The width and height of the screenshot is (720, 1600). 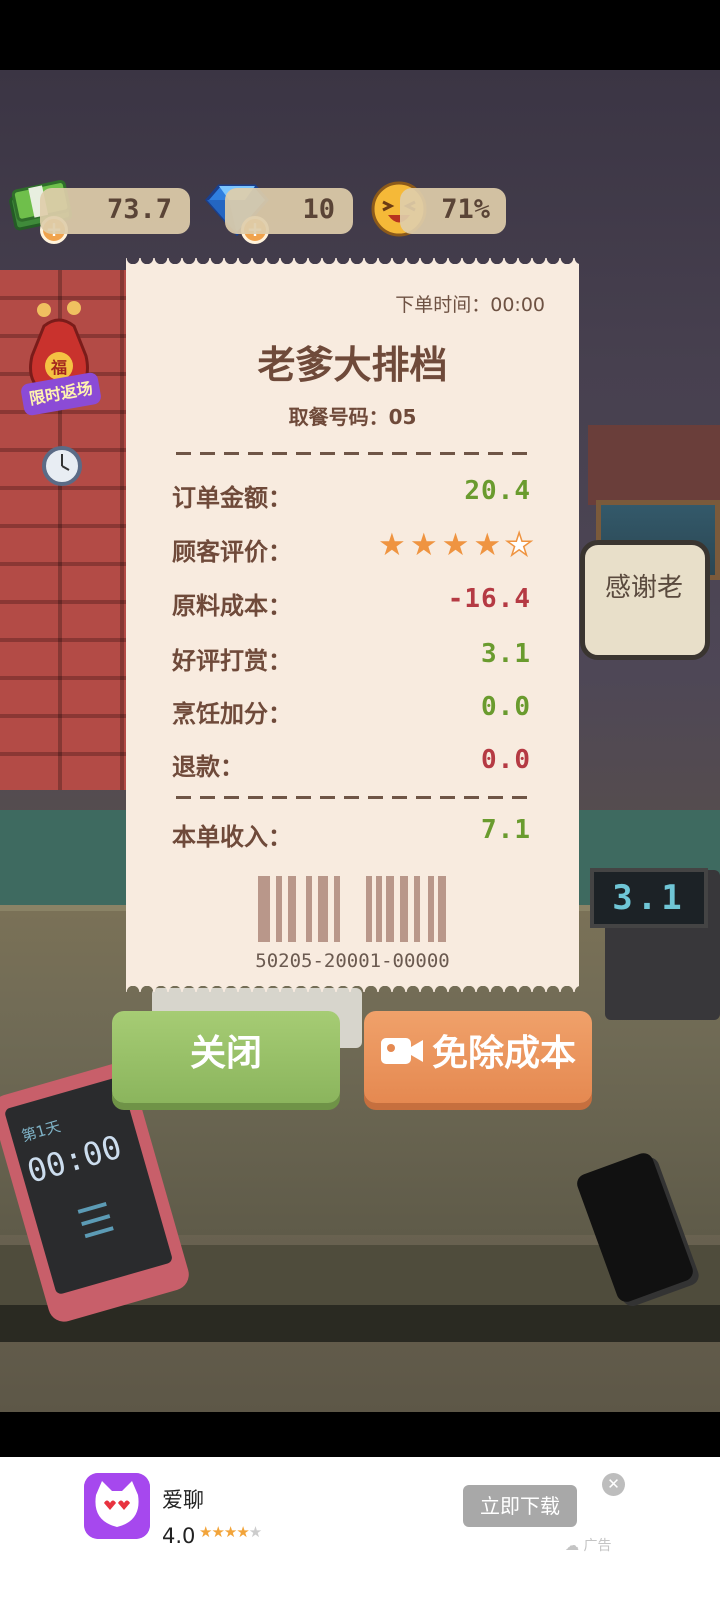 What do you see at coordinates (352, 365) in the screenshot?
I see `shop-name: 老爹大排档` at bounding box center [352, 365].